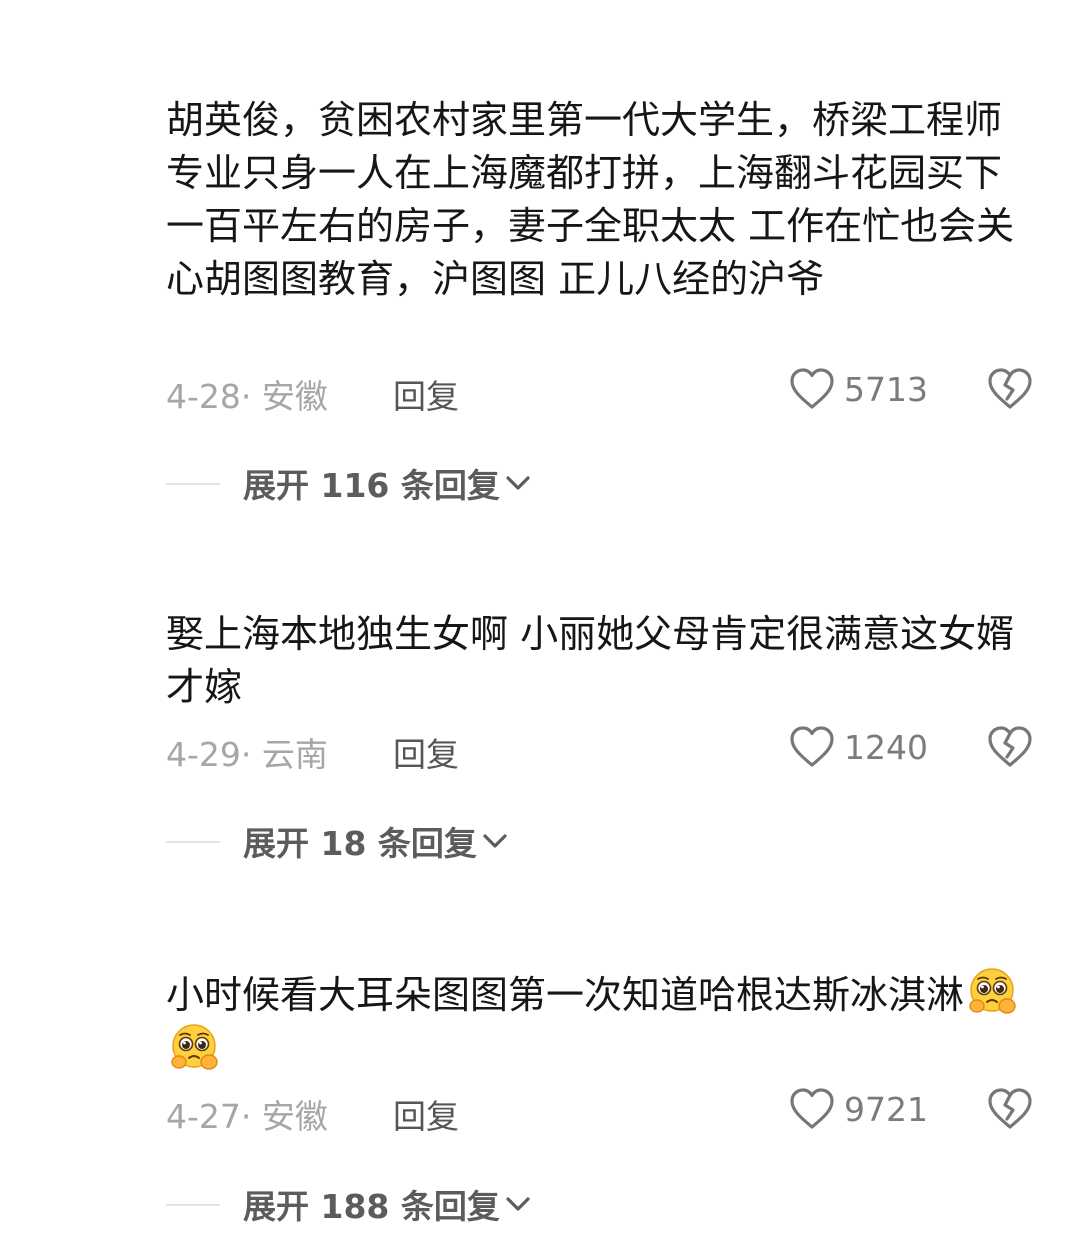  I want to click on expand-replies-button: 展开 18 条回复, so click(376, 841).